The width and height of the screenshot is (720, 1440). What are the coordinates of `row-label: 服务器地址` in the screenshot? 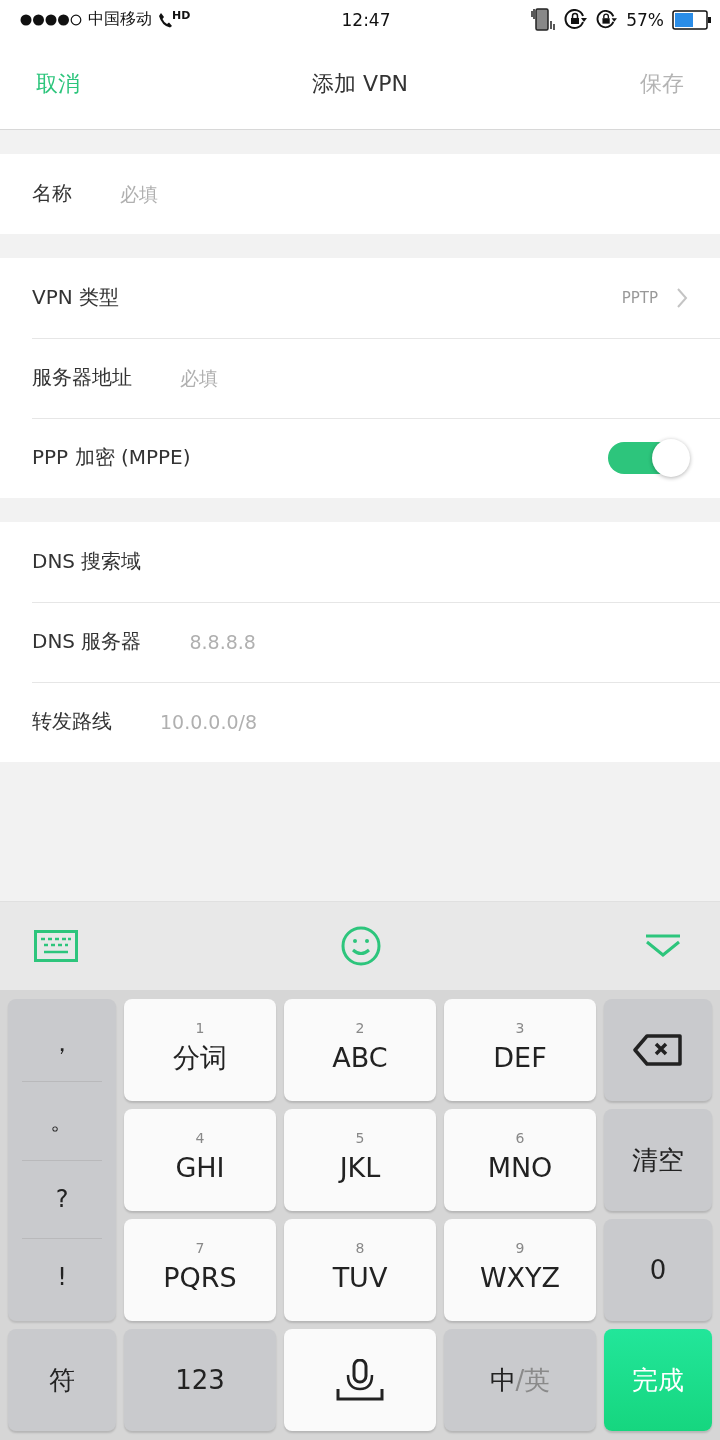 It's located at (82, 378).